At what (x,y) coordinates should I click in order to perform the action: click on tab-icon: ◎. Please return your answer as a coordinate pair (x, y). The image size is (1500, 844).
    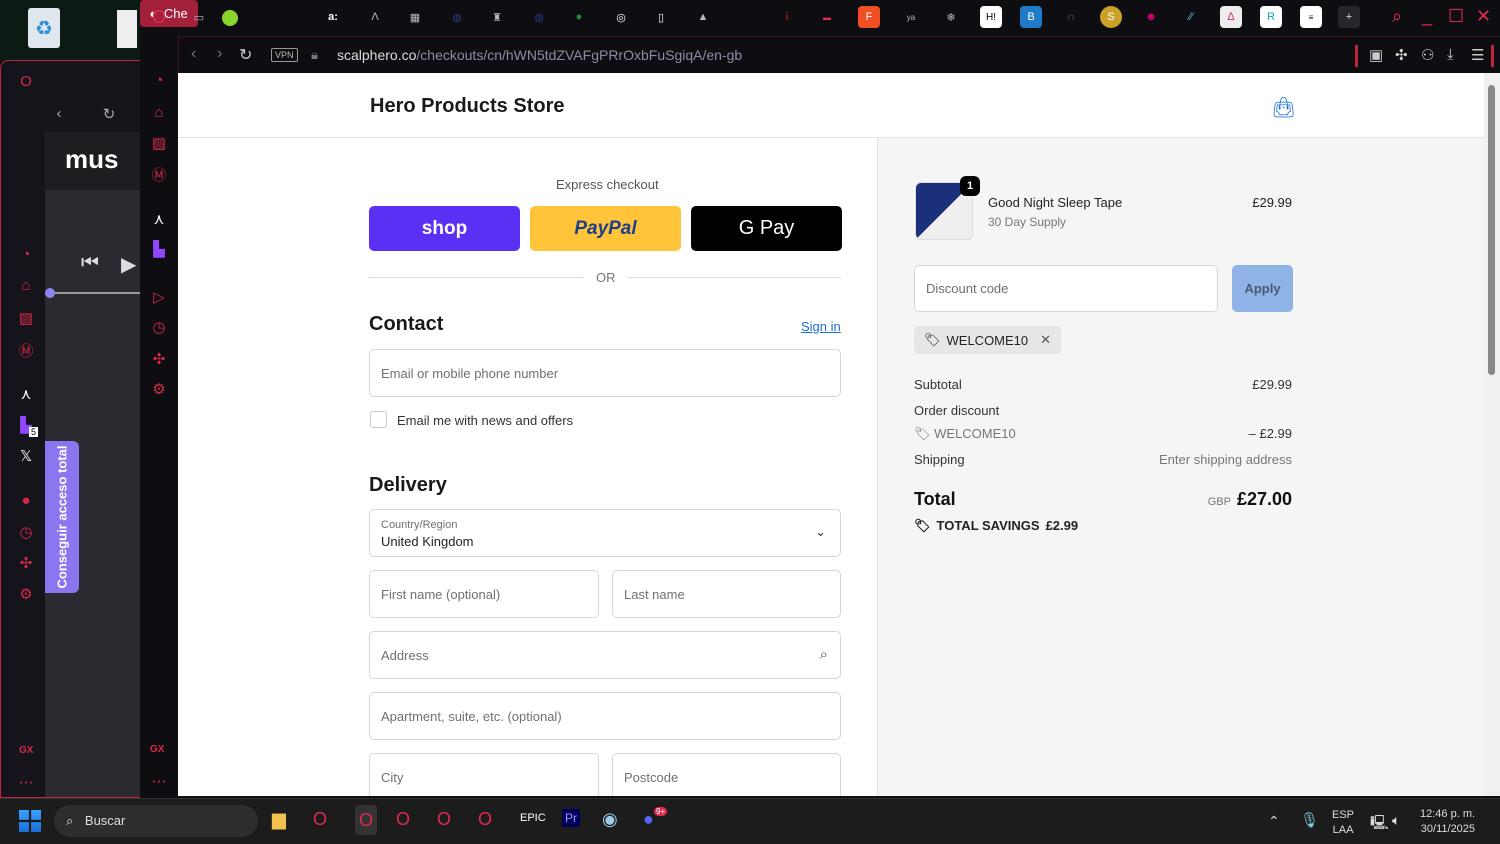
    Looking at the image, I should click on (621, 17).